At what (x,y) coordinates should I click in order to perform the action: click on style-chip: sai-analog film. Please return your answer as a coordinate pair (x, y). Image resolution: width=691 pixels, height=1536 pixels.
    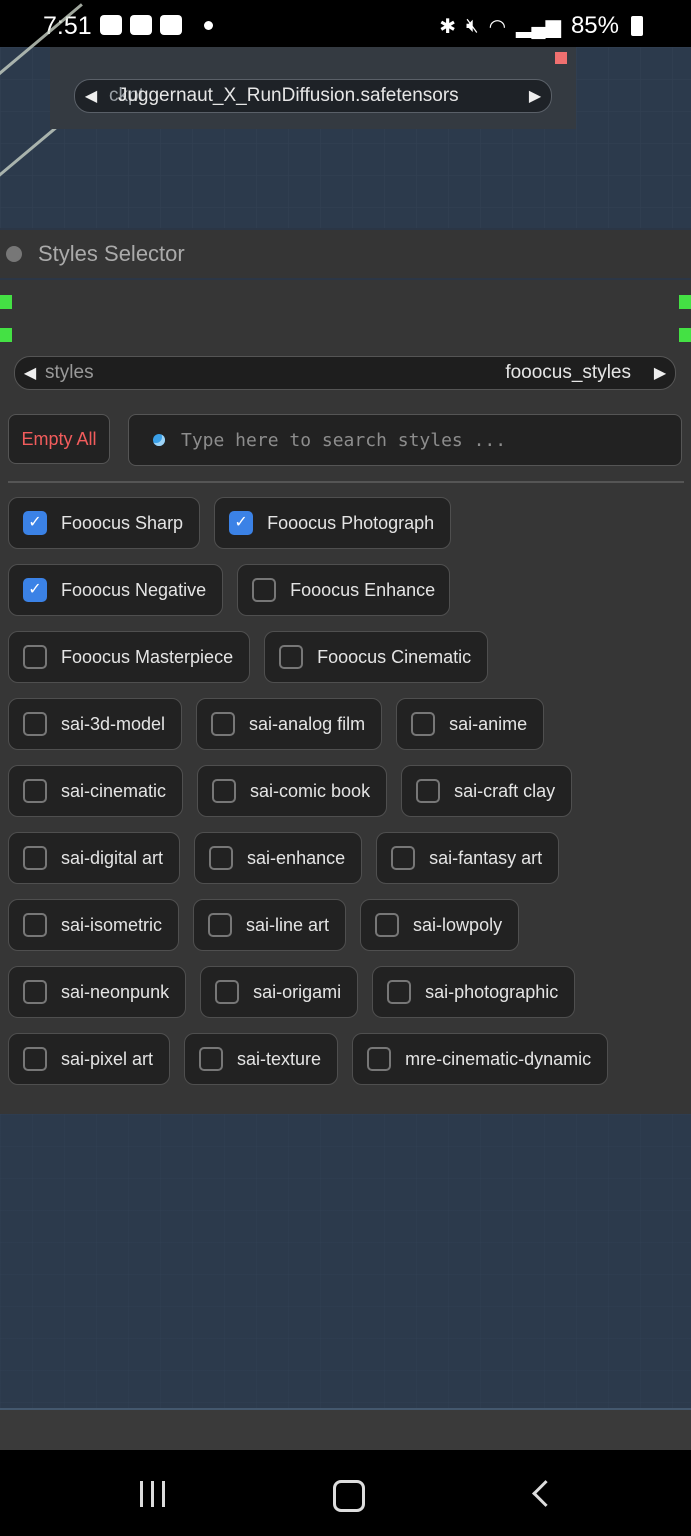
    Looking at the image, I should click on (289, 724).